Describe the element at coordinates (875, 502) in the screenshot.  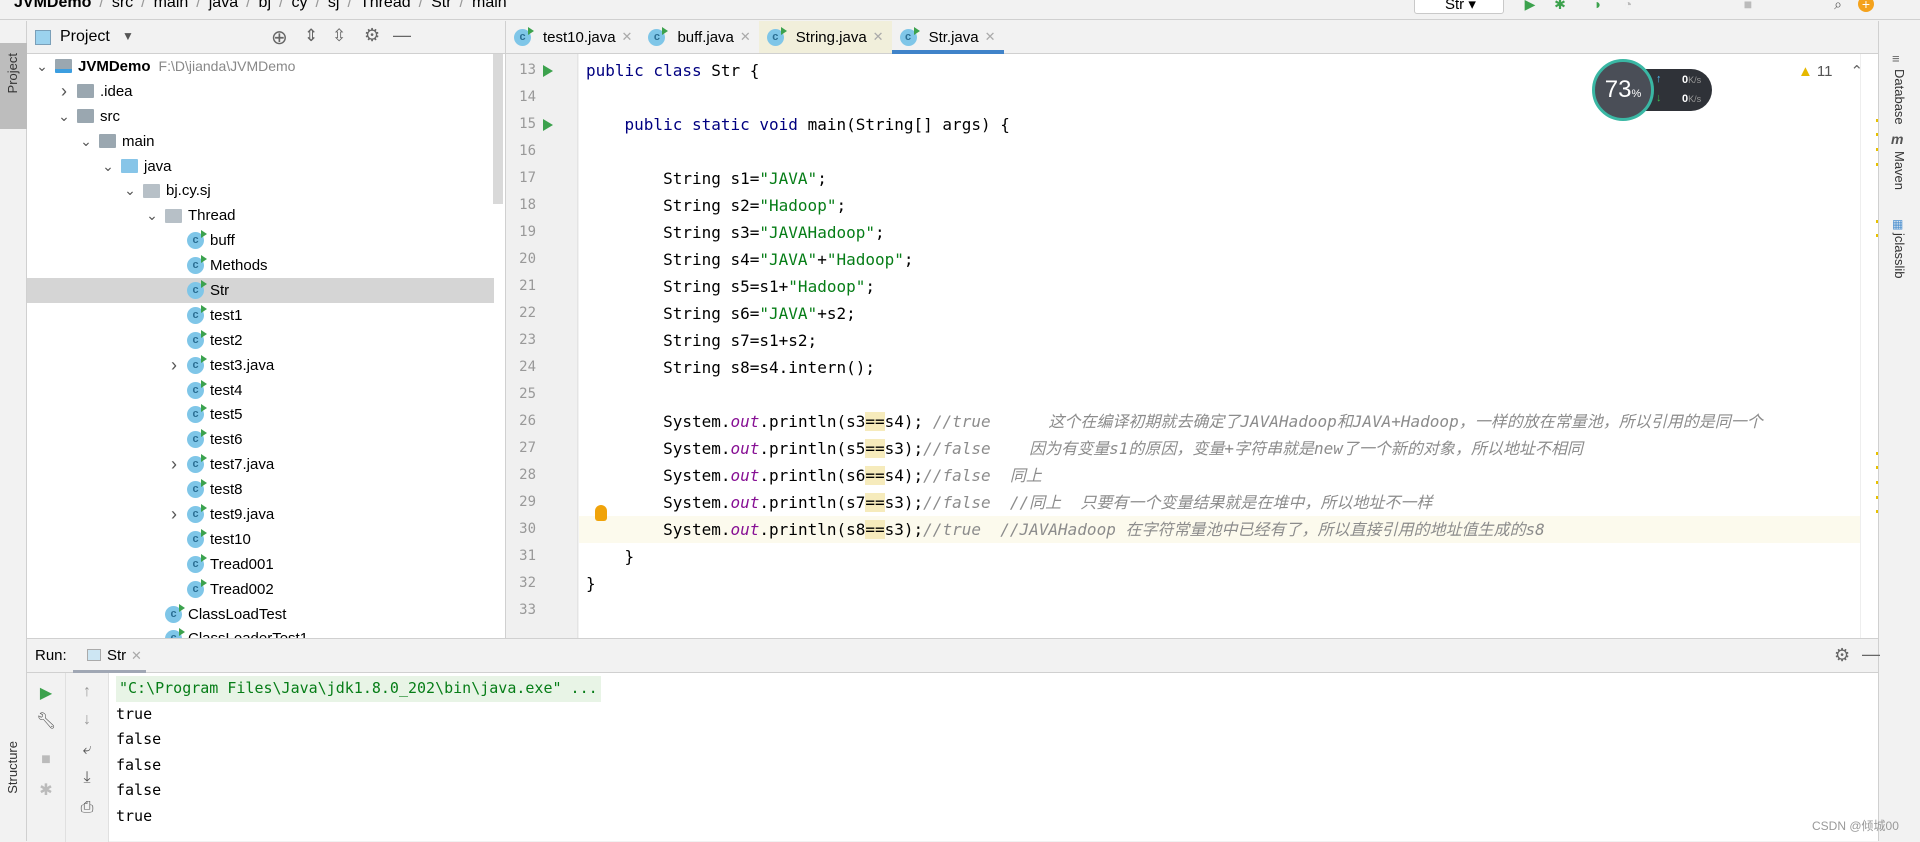
I see `code-token: ==` at that location.